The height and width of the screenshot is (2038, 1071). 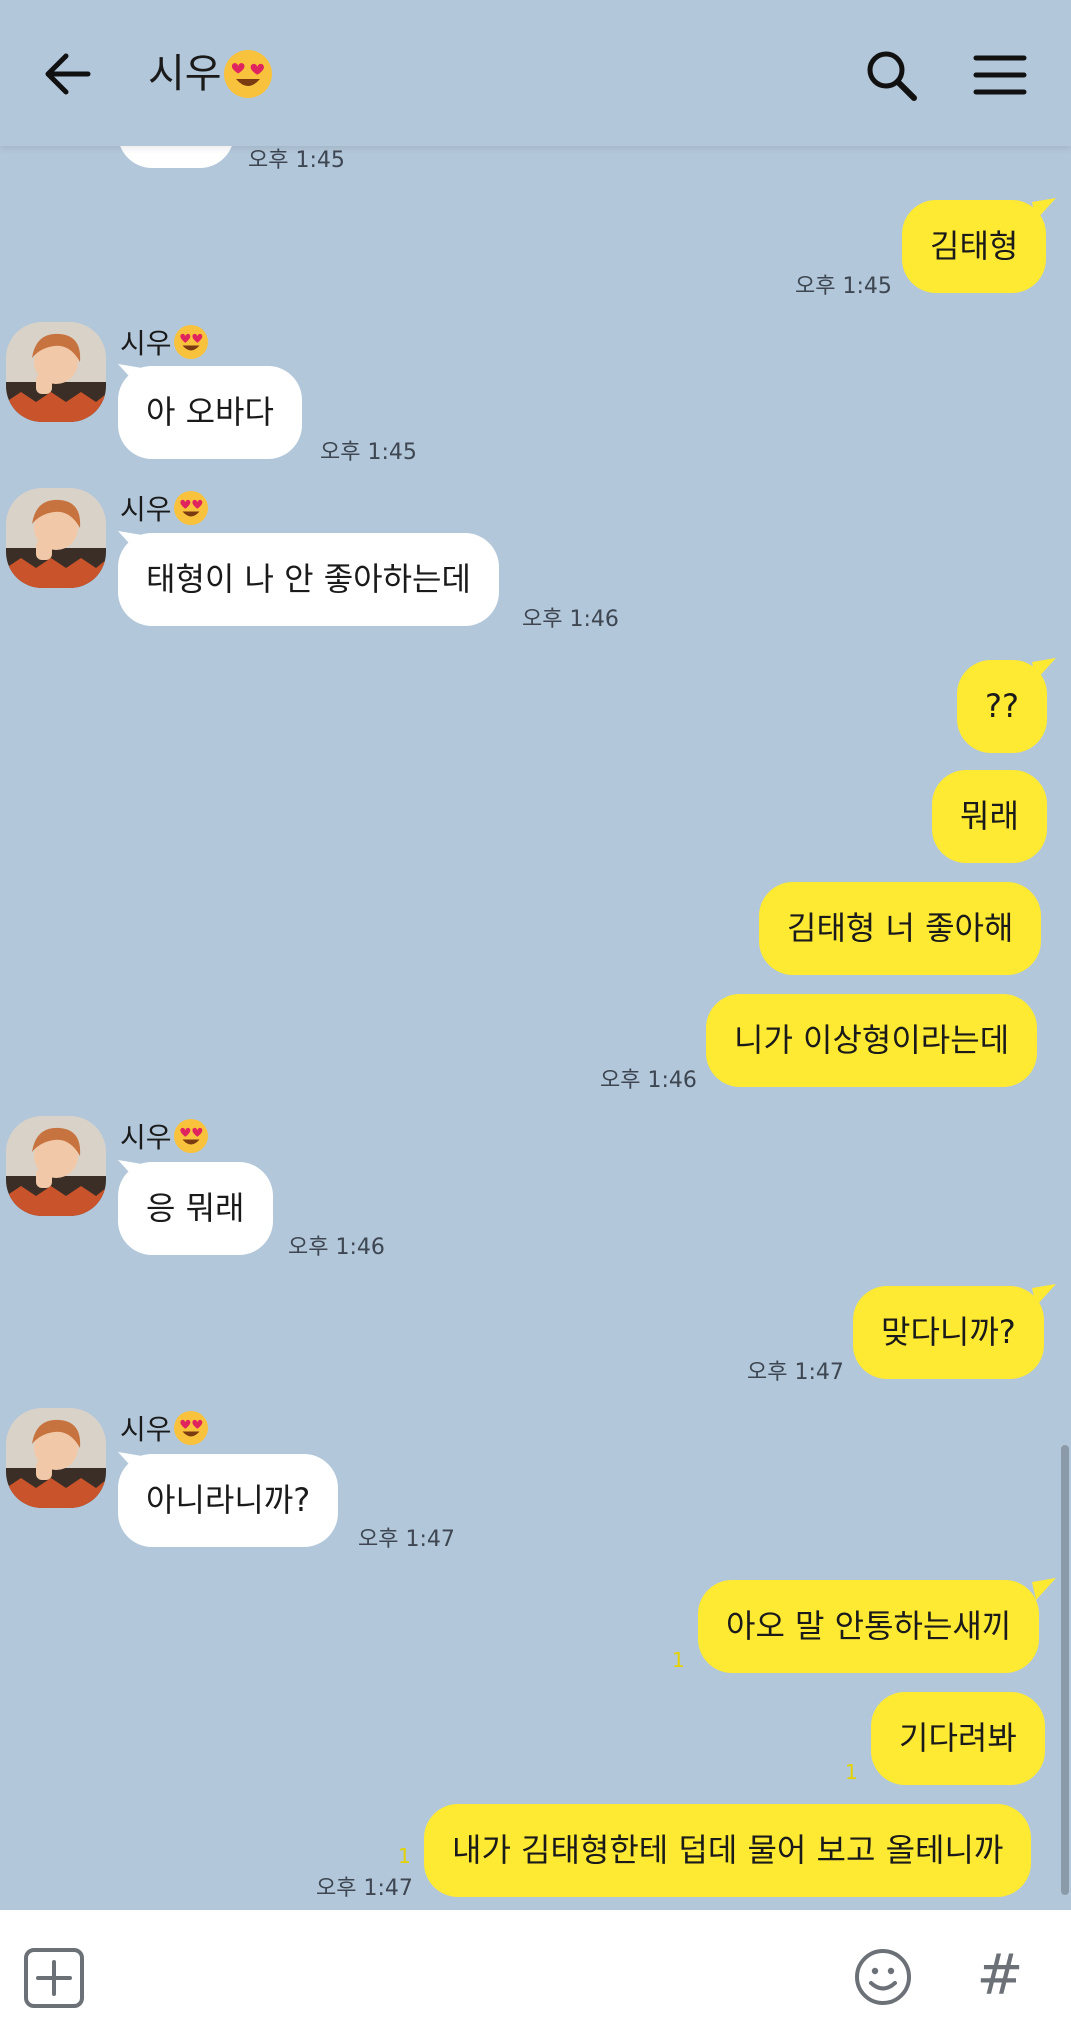 What do you see at coordinates (900, 928) in the screenshot?
I see `chat-bubble-outgoing: 김태형 너 좋아해` at bounding box center [900, 928].